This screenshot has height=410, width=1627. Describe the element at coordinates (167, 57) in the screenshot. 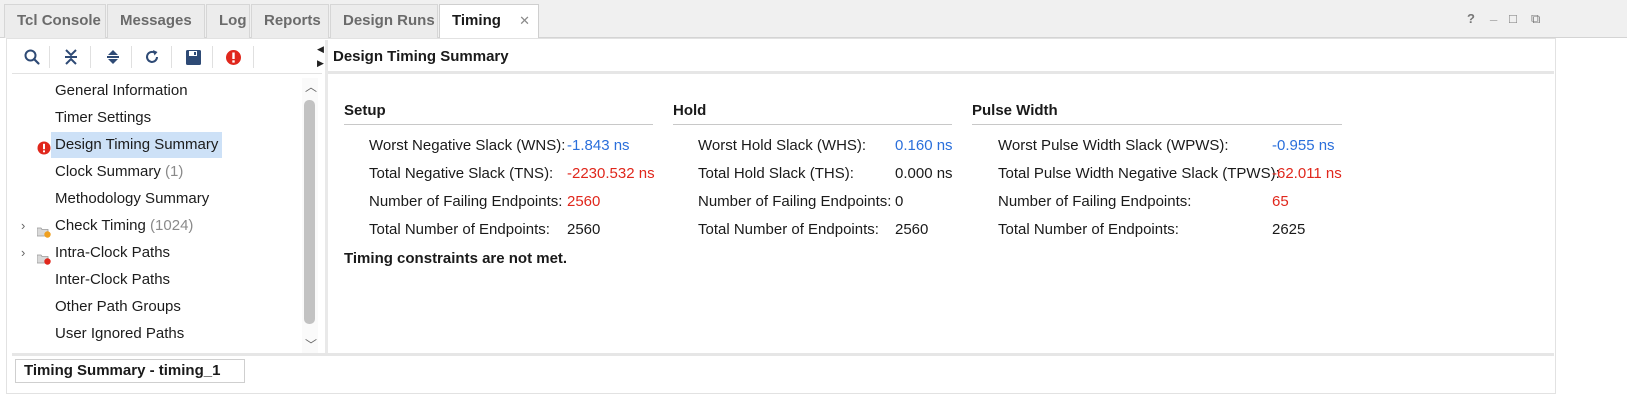

I see `tree-toolbar` at that location.